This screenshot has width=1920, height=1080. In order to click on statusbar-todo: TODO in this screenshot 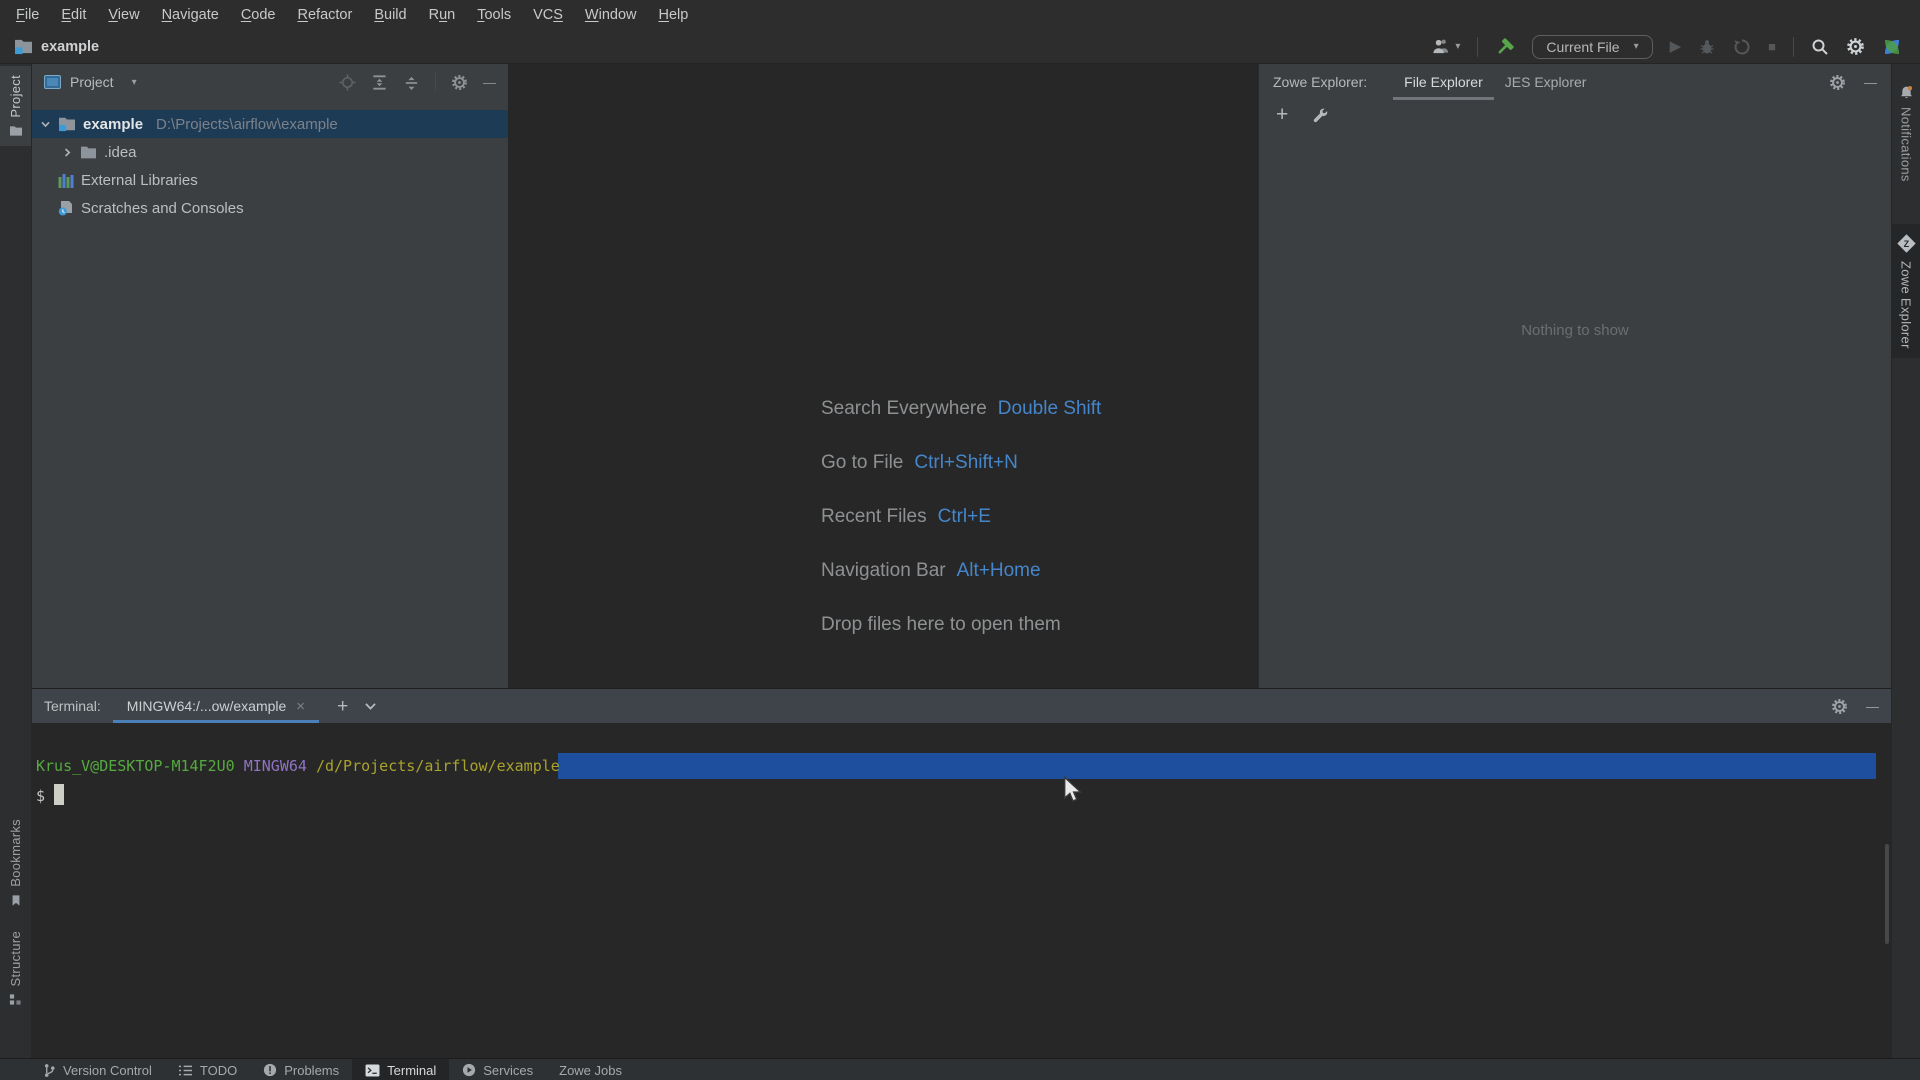, I will do `click(207, 1069)`.